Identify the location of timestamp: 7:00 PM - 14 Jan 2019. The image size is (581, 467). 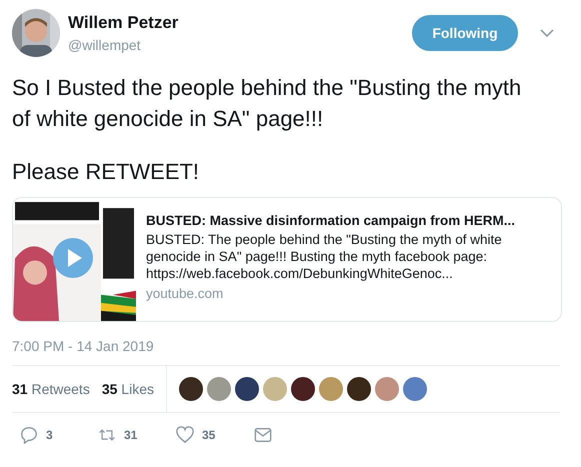
(286, 352).